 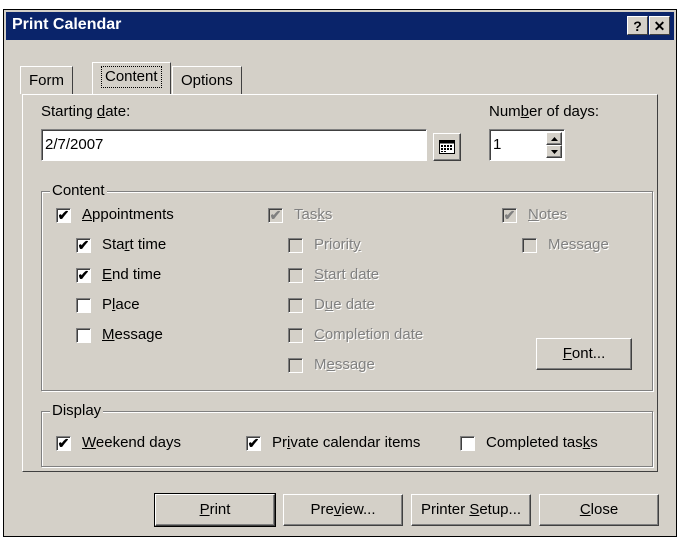 I want to click on starting-date-value: 2/7/2007, so click(x=74, y=144).